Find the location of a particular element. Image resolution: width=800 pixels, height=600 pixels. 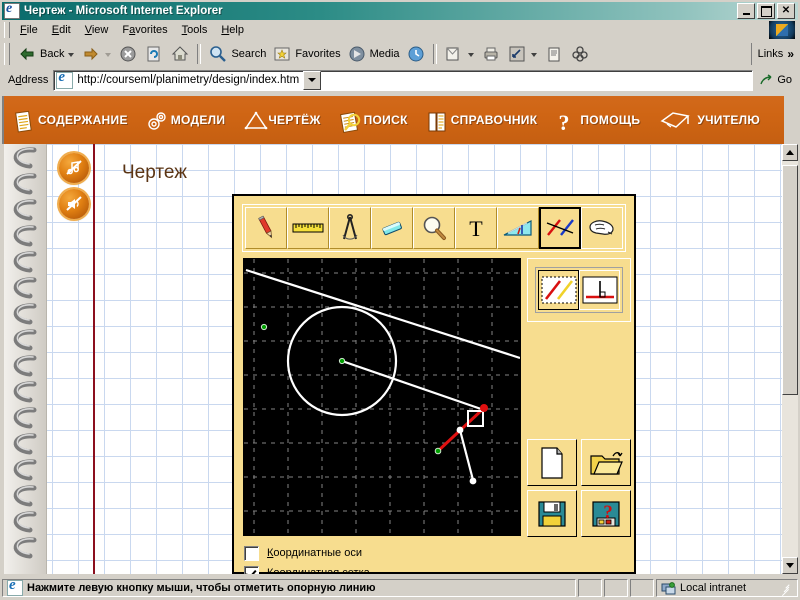

compass-icon is located at coordinates (350, 226).